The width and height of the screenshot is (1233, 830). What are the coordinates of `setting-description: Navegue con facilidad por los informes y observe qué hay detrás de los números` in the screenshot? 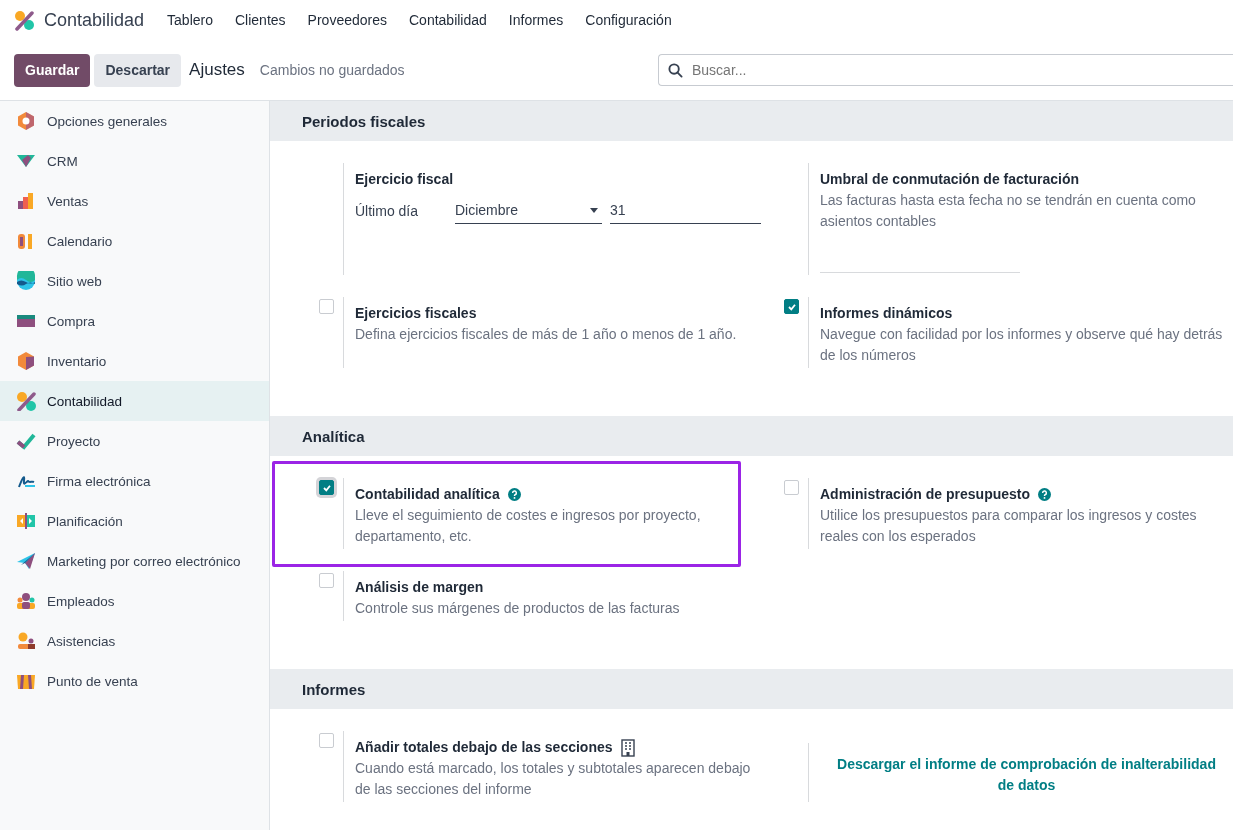 It's located at (1022, 345).